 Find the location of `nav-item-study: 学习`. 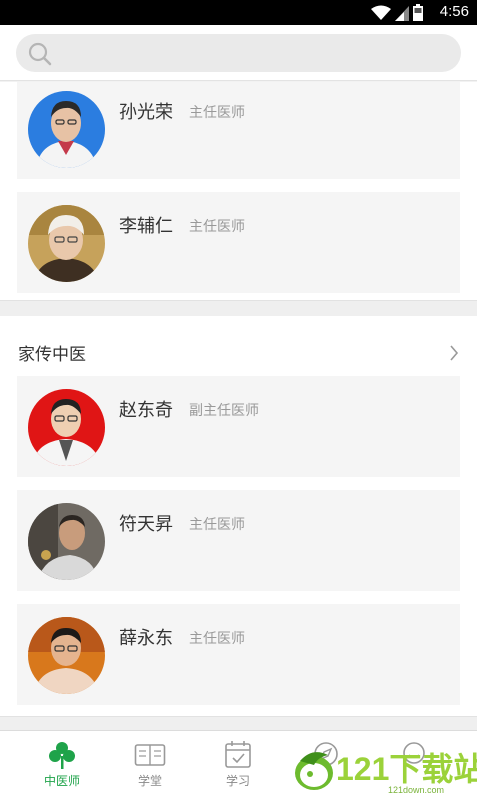

nav-item-study: 学习 is located at coordinates (238, 763).